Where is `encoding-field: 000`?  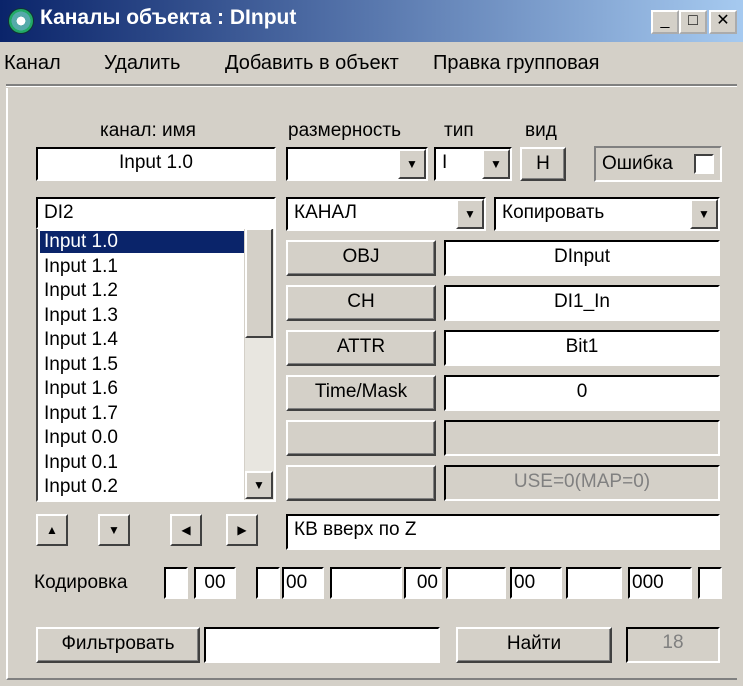
encoding-field: 000 is located at coordinates (660, 583).